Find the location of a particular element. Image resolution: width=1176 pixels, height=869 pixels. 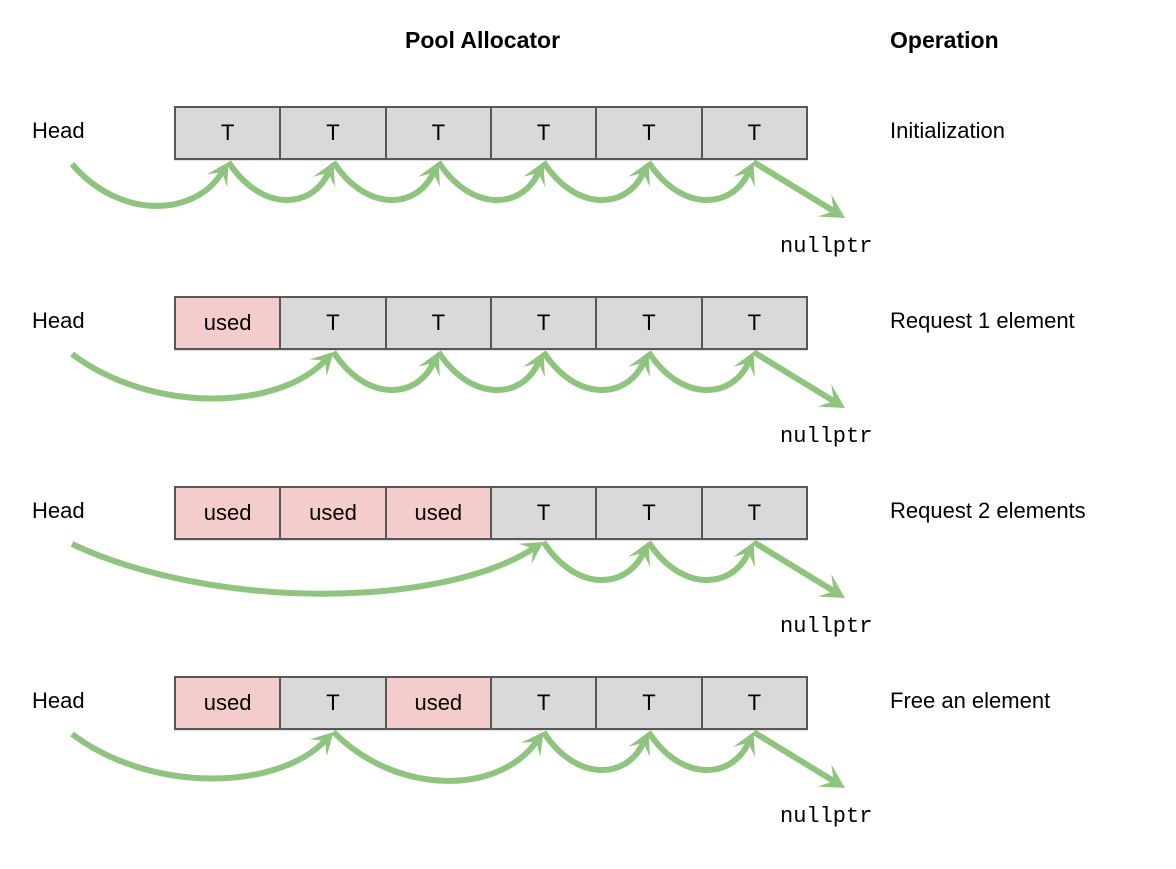

operation-label: Request 2 elements is located at coordinates (988, 510).